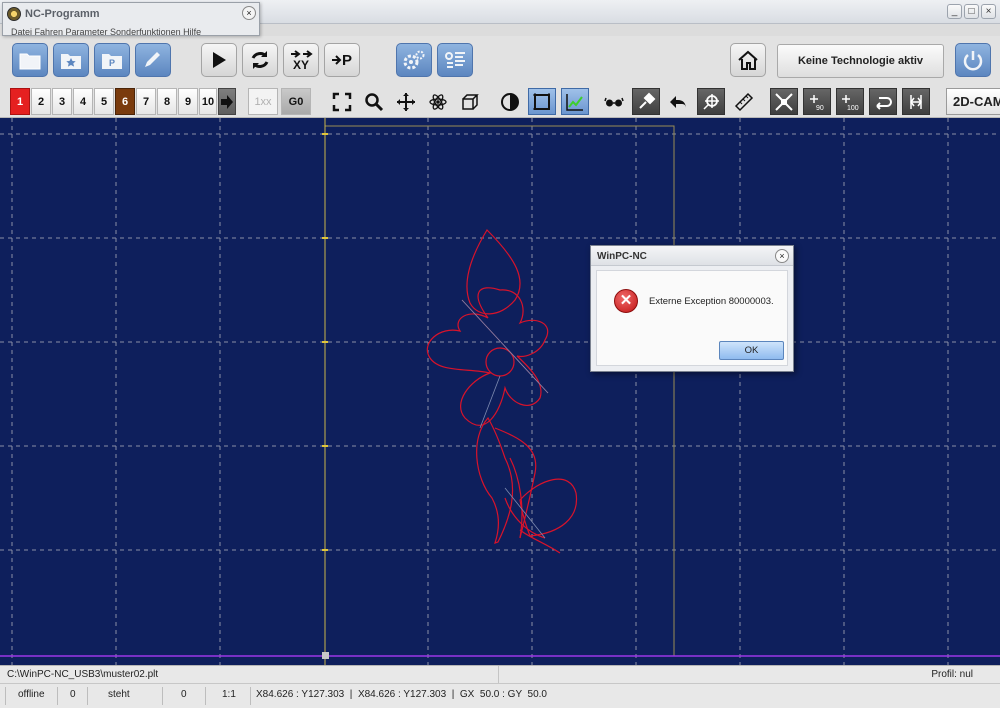  Describe the element at coordinates (346, 60) in the screenshot. I see `goto-p-label: P` at that location.